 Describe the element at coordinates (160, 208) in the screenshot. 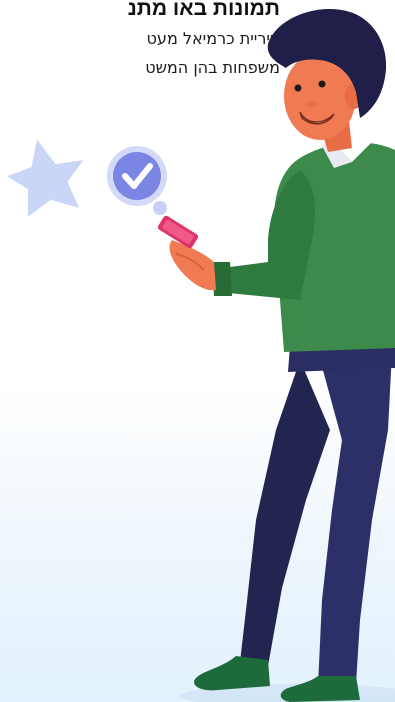

I see `bubble-dot-large` at that location.